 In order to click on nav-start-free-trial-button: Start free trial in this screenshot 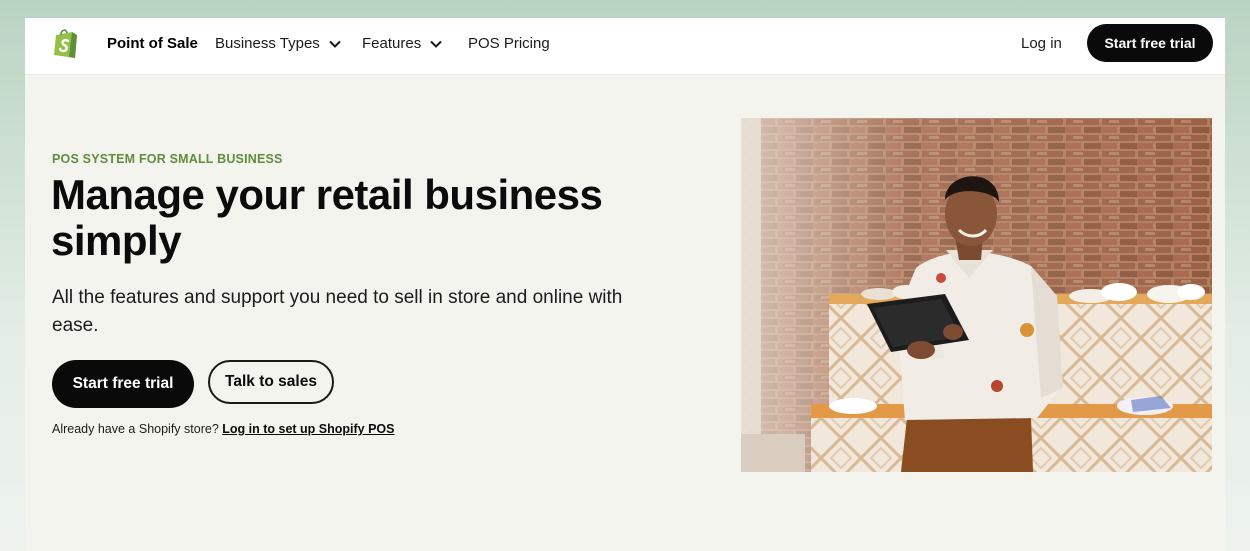, I will do `click(1150, 43)`.